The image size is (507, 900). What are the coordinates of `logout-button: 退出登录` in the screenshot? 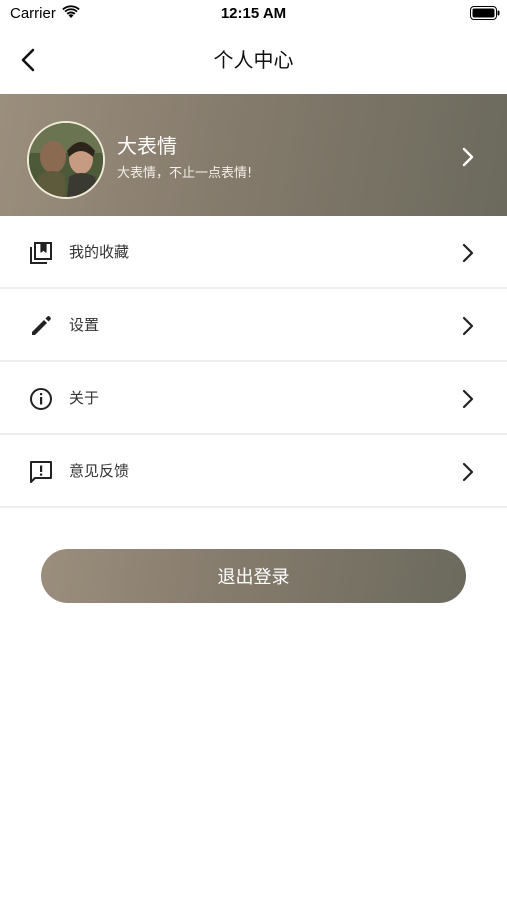 It's located at (253, 576).